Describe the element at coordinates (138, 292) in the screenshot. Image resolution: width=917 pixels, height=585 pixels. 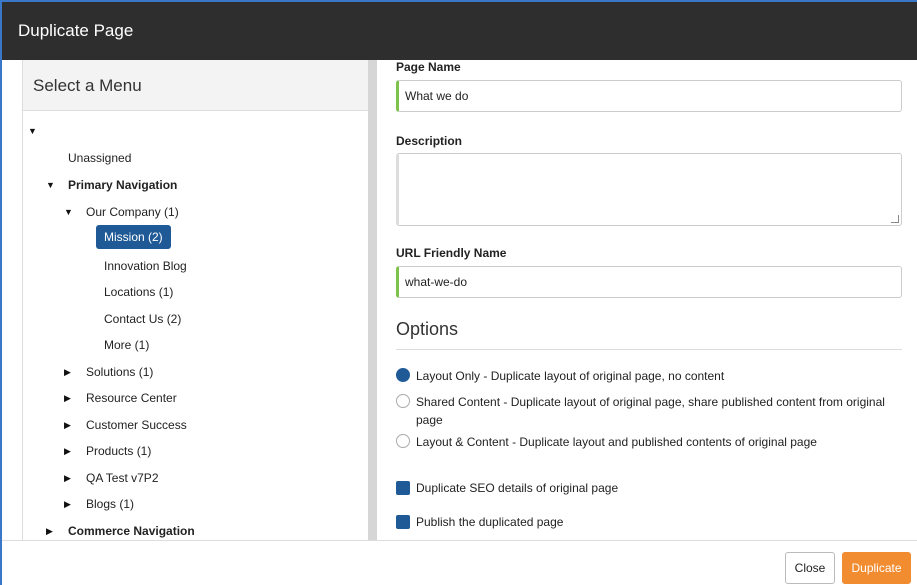
I see `tree-item-locations: Locations (1)` at that location.